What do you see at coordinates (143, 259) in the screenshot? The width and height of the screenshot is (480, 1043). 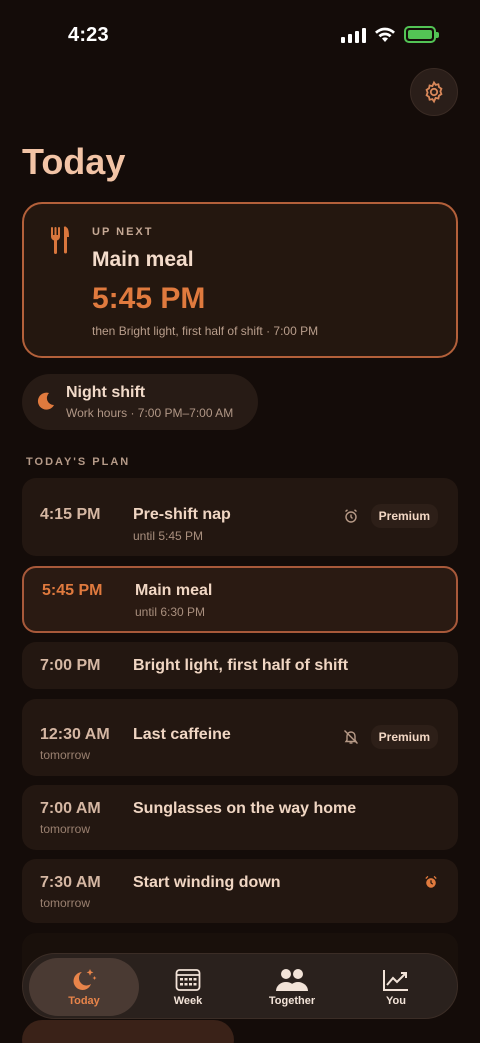 I see `up-next-title: Main meal` at bounding box center [143, 259].